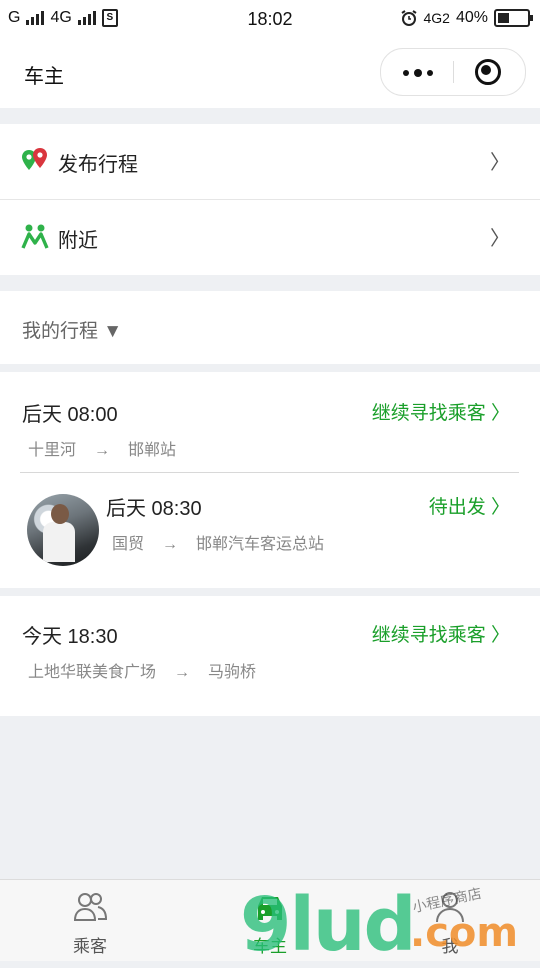  I want to click on trip-status-link: 待出发 〉, so click(469, 505).